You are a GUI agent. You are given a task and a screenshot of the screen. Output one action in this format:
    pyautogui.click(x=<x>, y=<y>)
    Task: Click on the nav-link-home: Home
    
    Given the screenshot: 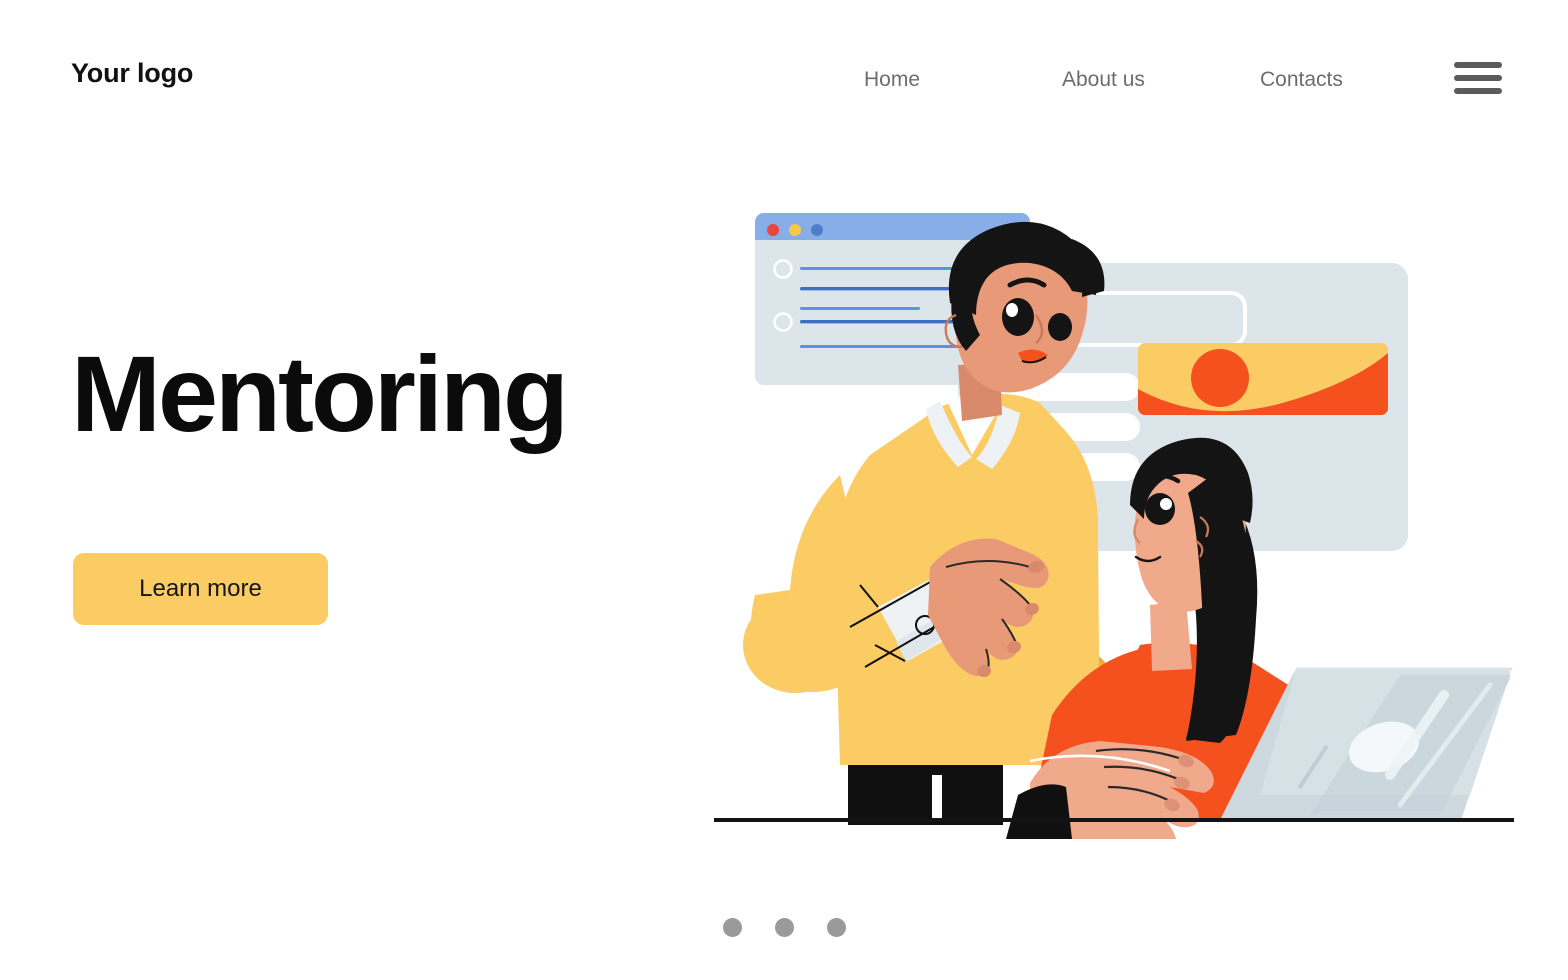 What is the action you would take?
    pyautogui.click(x=892, y=80)
    